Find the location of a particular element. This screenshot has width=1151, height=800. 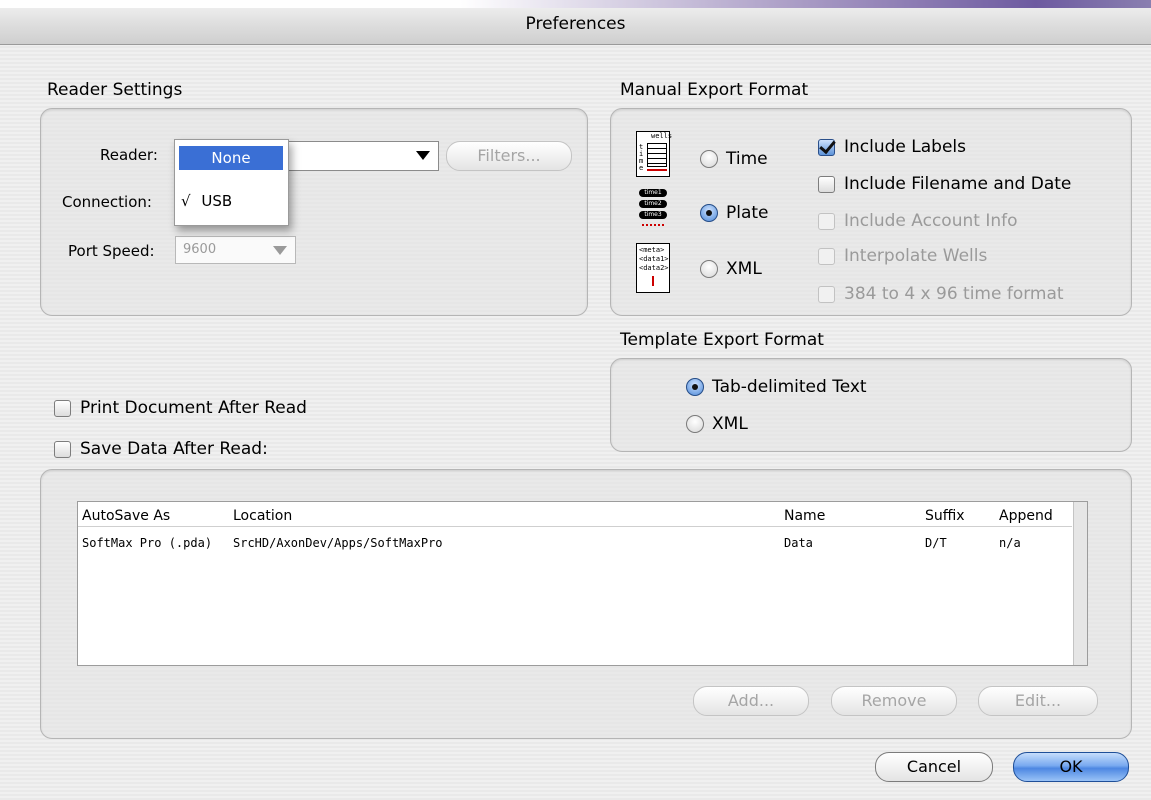

interpolate-wells-label: Interpolate Wells is located at coordinates (916, 256).